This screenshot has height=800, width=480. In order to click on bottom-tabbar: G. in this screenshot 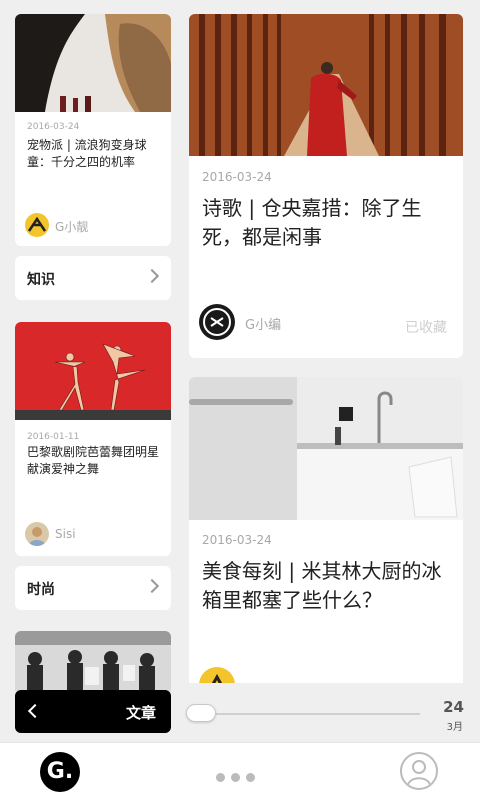, I will do `click(240, 771)`.